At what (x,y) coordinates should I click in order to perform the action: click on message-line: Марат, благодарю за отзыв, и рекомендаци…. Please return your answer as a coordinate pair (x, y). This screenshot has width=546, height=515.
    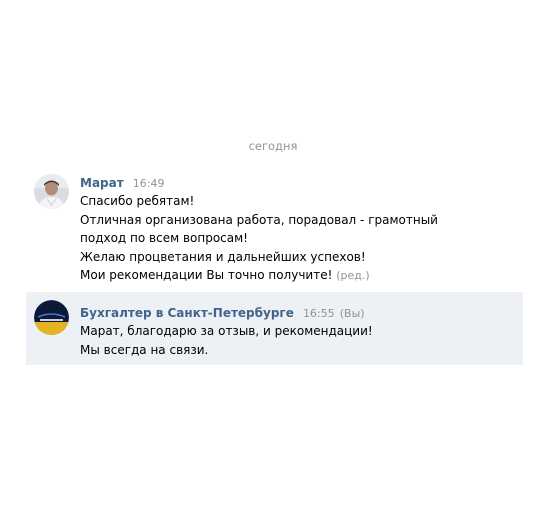
    Looking at the image, I should click on (226, 331).